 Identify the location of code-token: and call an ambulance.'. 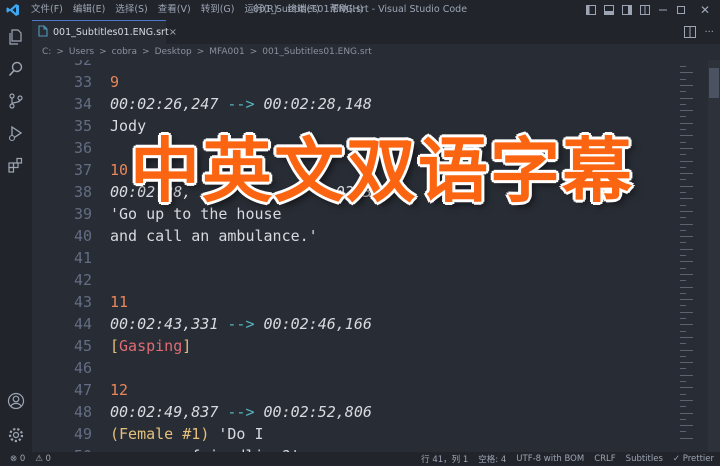
(214, 236).